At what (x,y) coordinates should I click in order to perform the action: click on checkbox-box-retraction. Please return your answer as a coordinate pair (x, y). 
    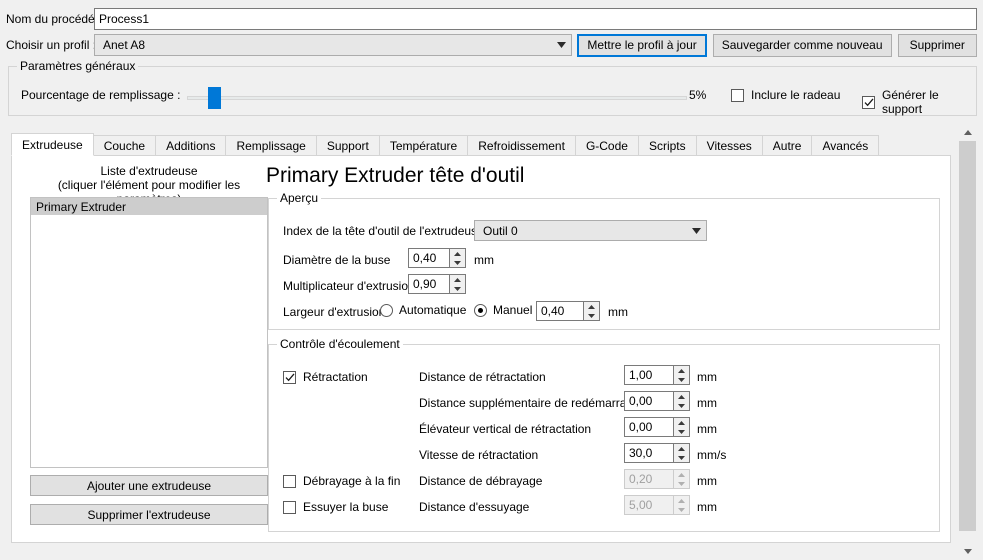
    Looking at the image, I should click on (289, 377).